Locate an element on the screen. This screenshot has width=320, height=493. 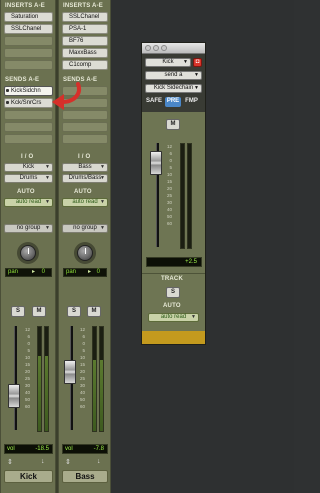
safe-toggle: SAFE is located at coordinates (154, 102).